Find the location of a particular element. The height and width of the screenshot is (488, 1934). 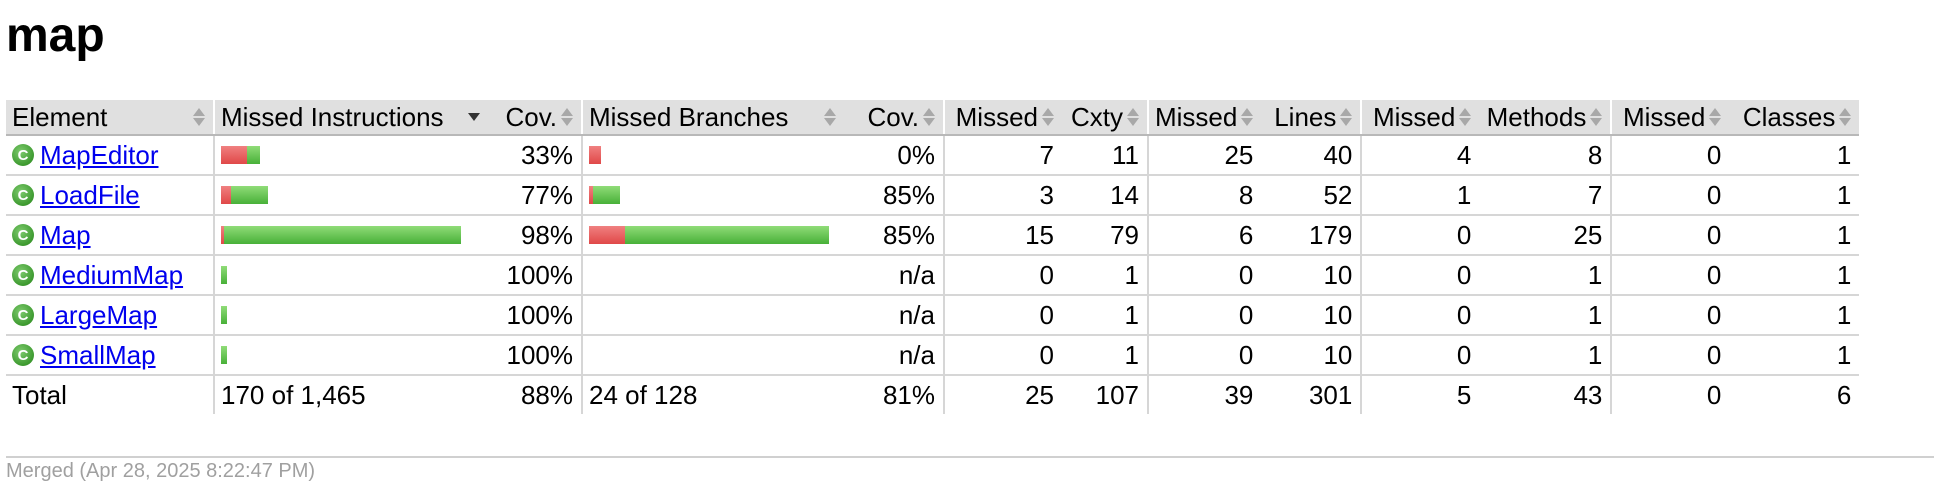

element-link: LoadFile is located at coordinates (90, 195).